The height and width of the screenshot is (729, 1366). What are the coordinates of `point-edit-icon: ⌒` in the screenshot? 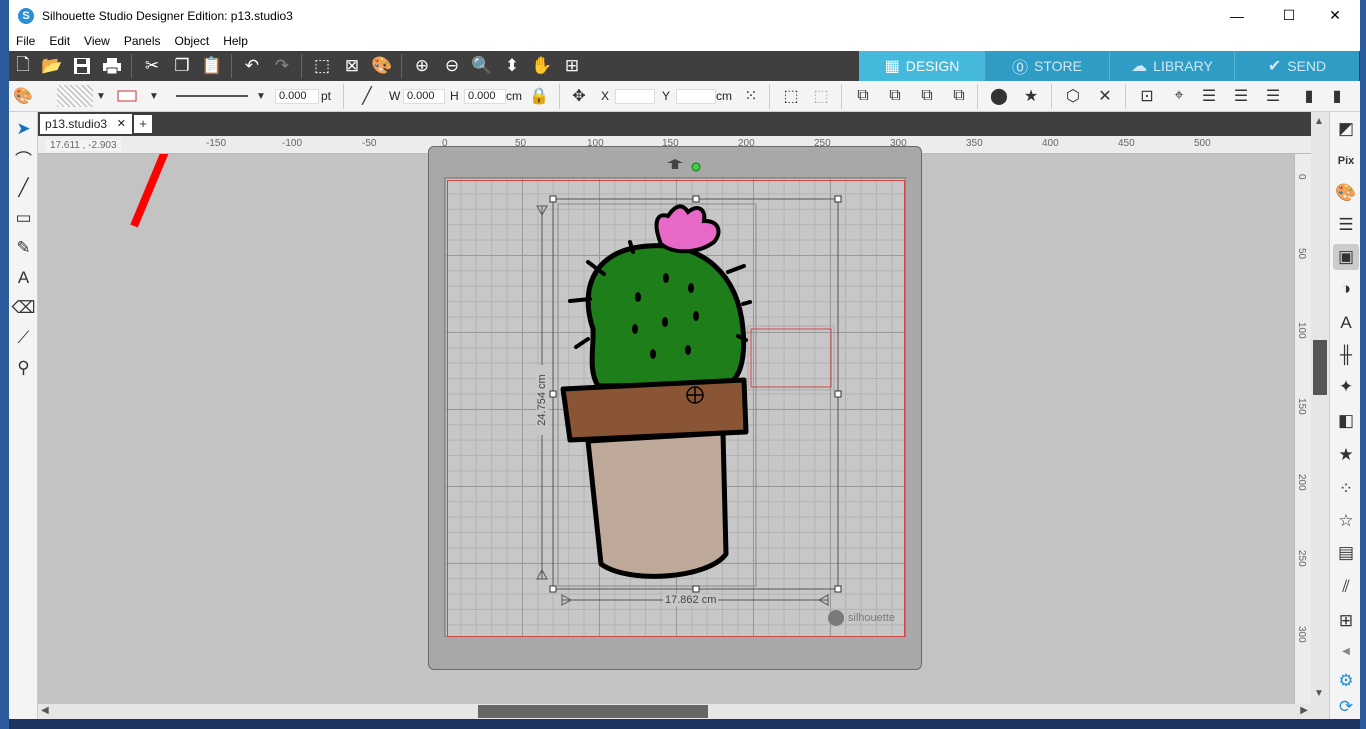 It's located at (23, 158).